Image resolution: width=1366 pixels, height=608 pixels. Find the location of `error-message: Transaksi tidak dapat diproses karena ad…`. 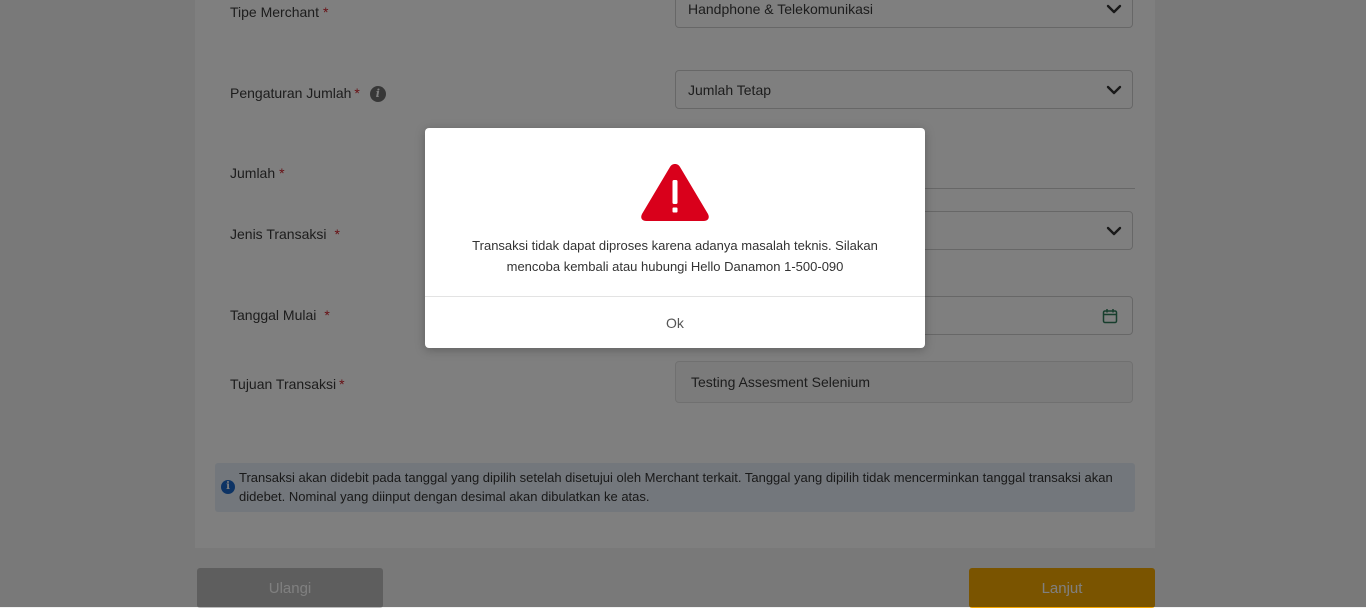

error-message: Transaksi tidak dapat diproses karena ad… is located at coordinates (675, 256).